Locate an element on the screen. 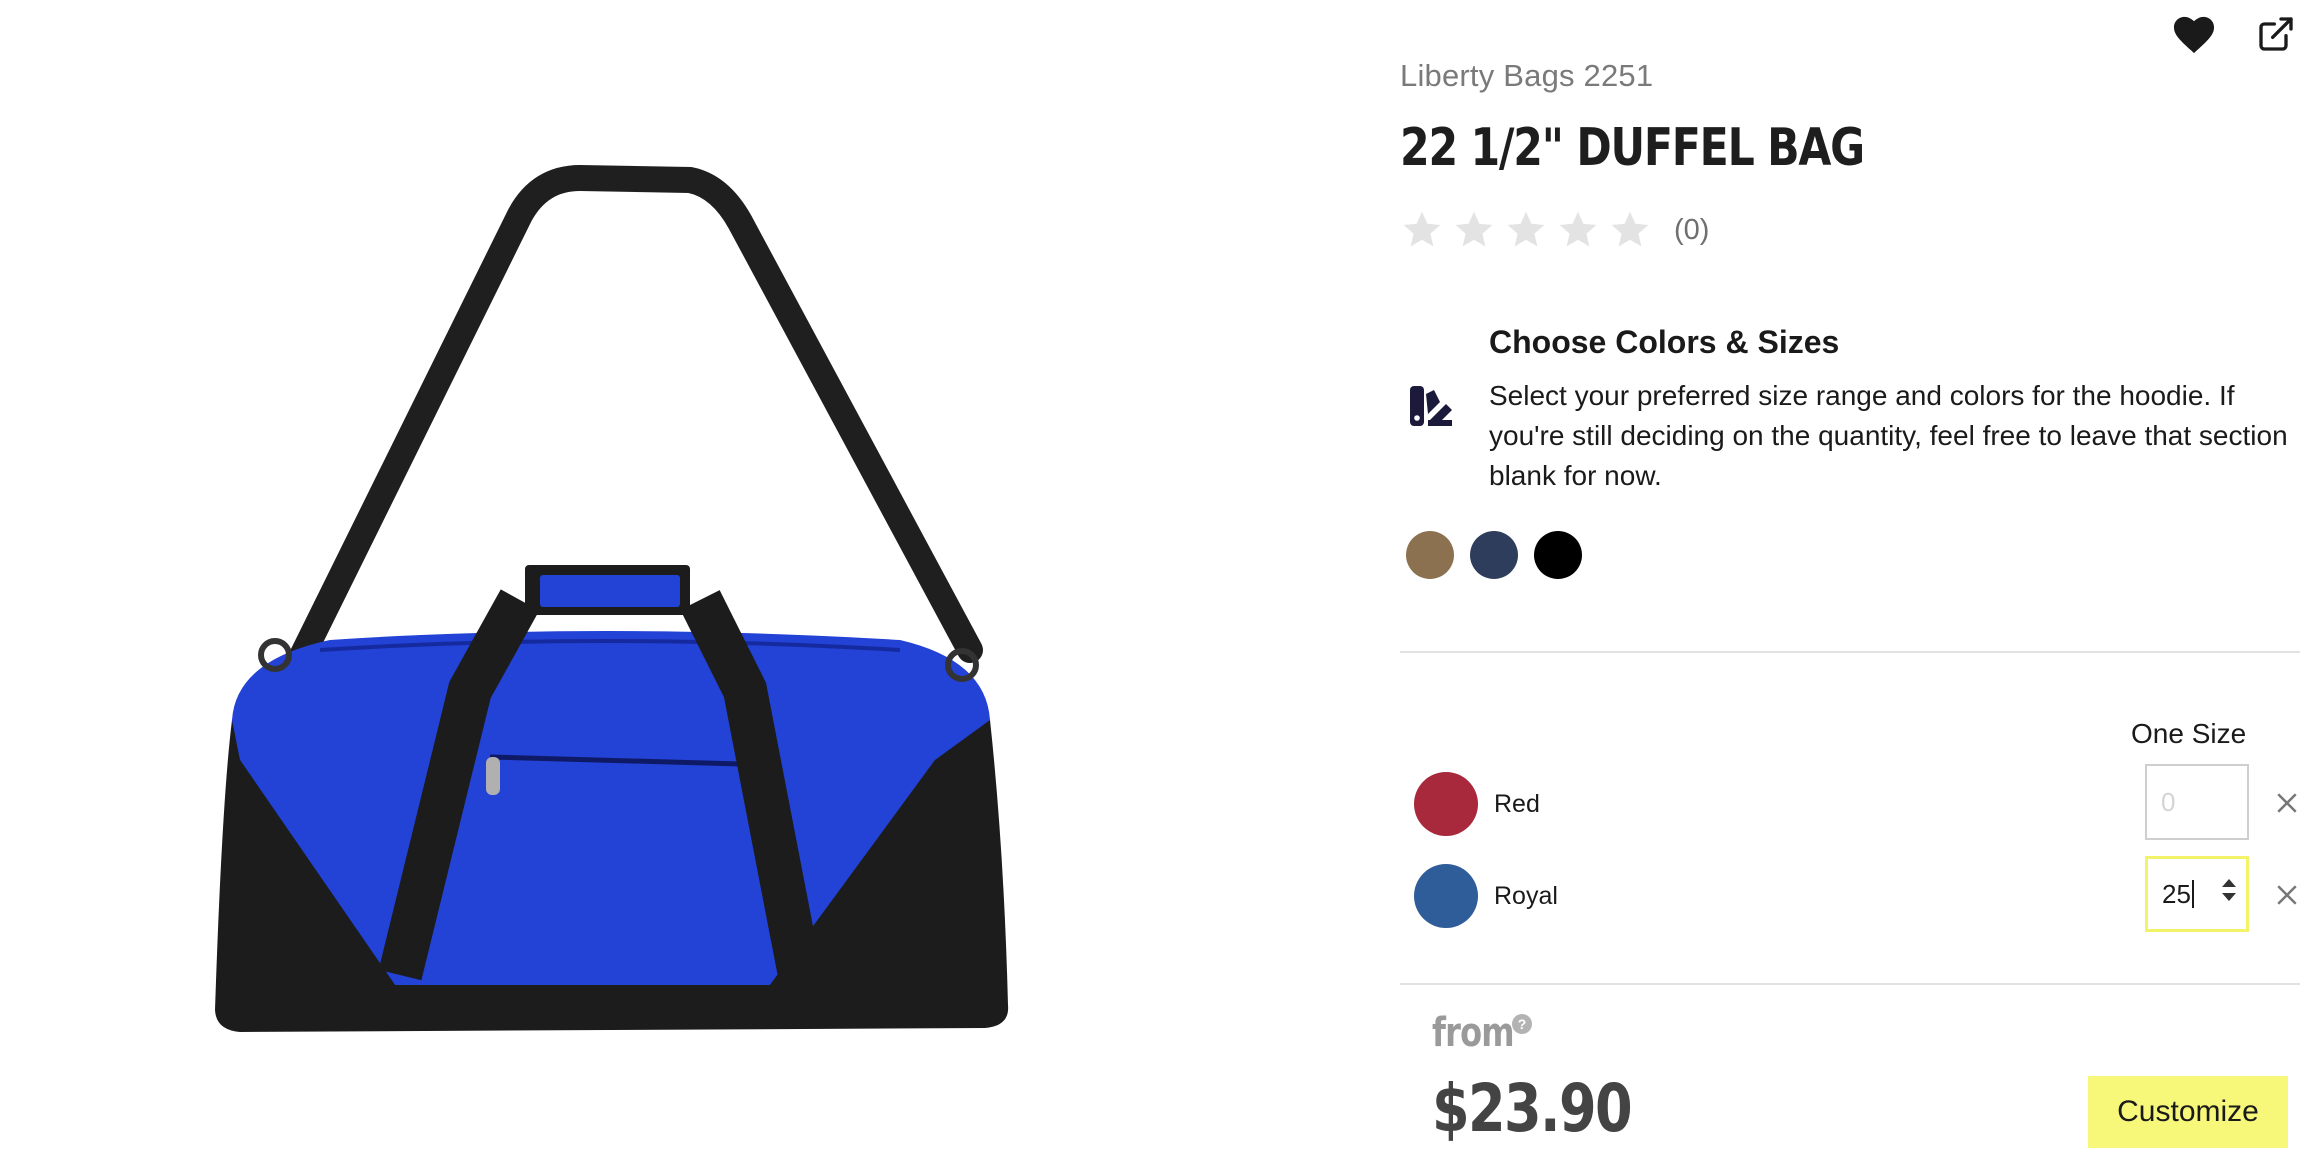 Image resolution: width=2318 pixels, height=1164 pixels. size-column-header: One Size is located at coordinates (2189, 733).